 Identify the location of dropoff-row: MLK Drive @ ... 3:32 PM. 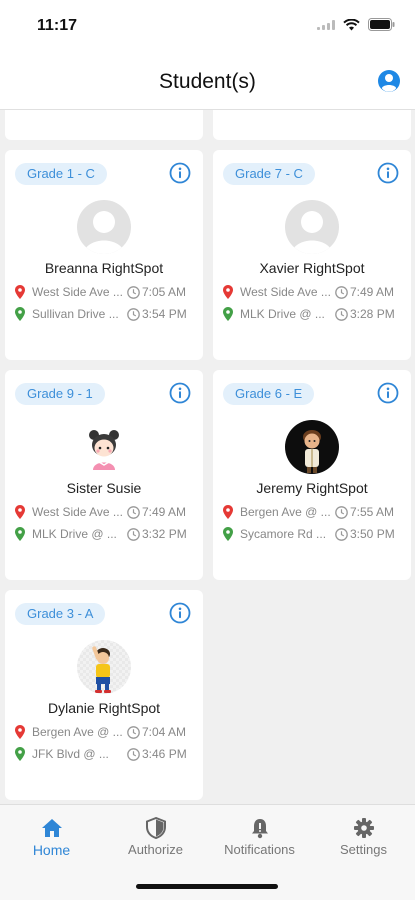
(105, 534).